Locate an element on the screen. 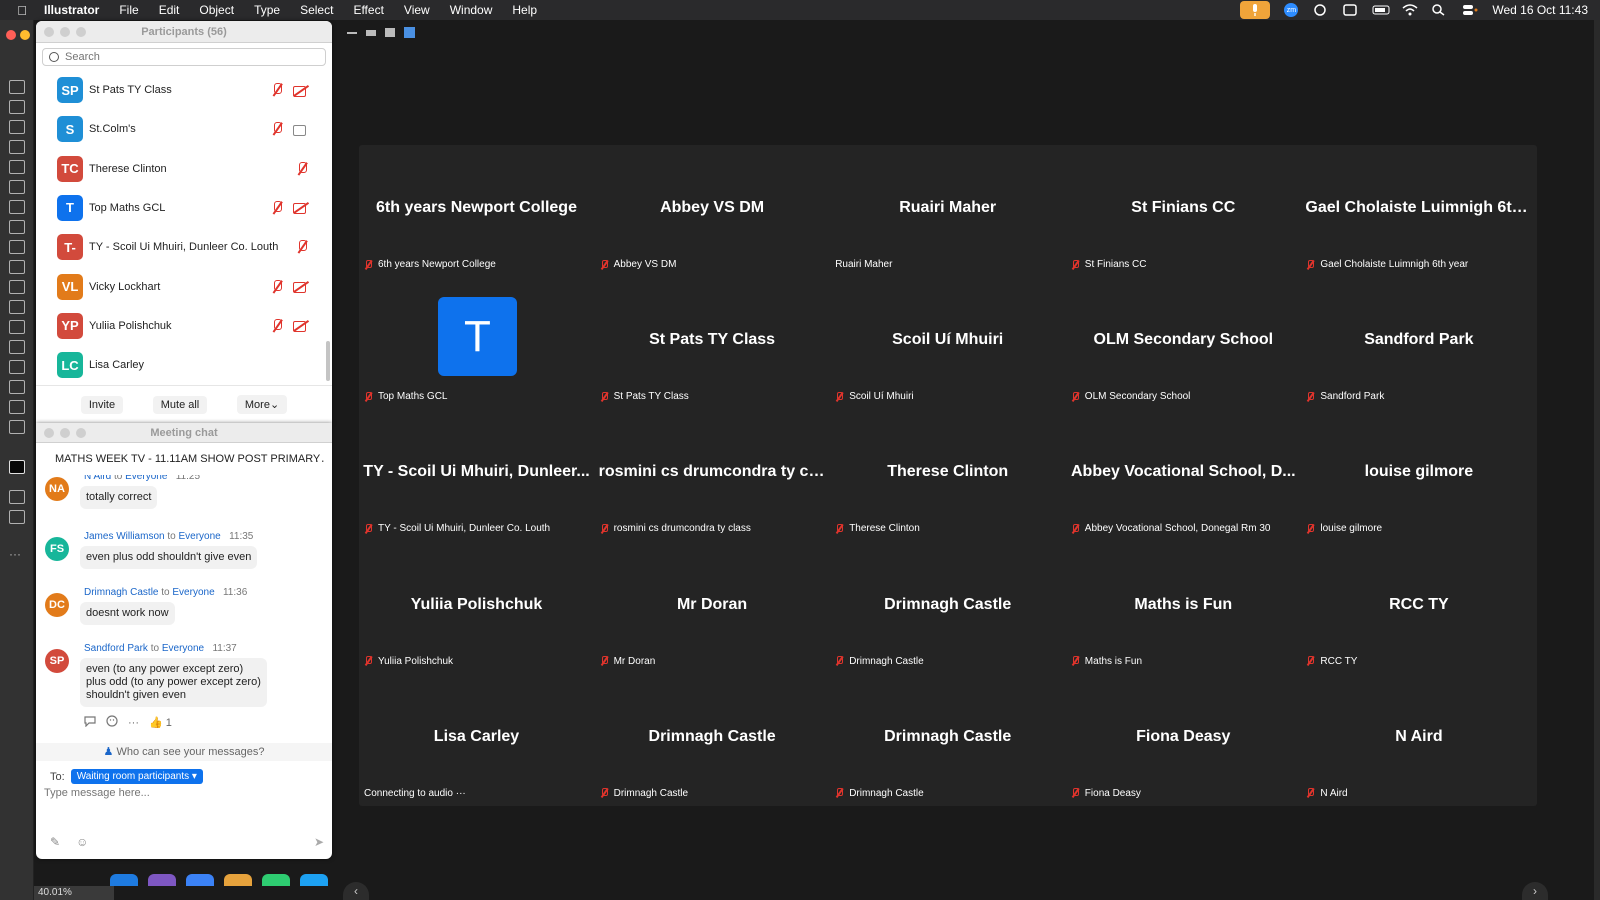  clock: Wed 16 Oct 11:43 is located at coordinates (1540, 10).